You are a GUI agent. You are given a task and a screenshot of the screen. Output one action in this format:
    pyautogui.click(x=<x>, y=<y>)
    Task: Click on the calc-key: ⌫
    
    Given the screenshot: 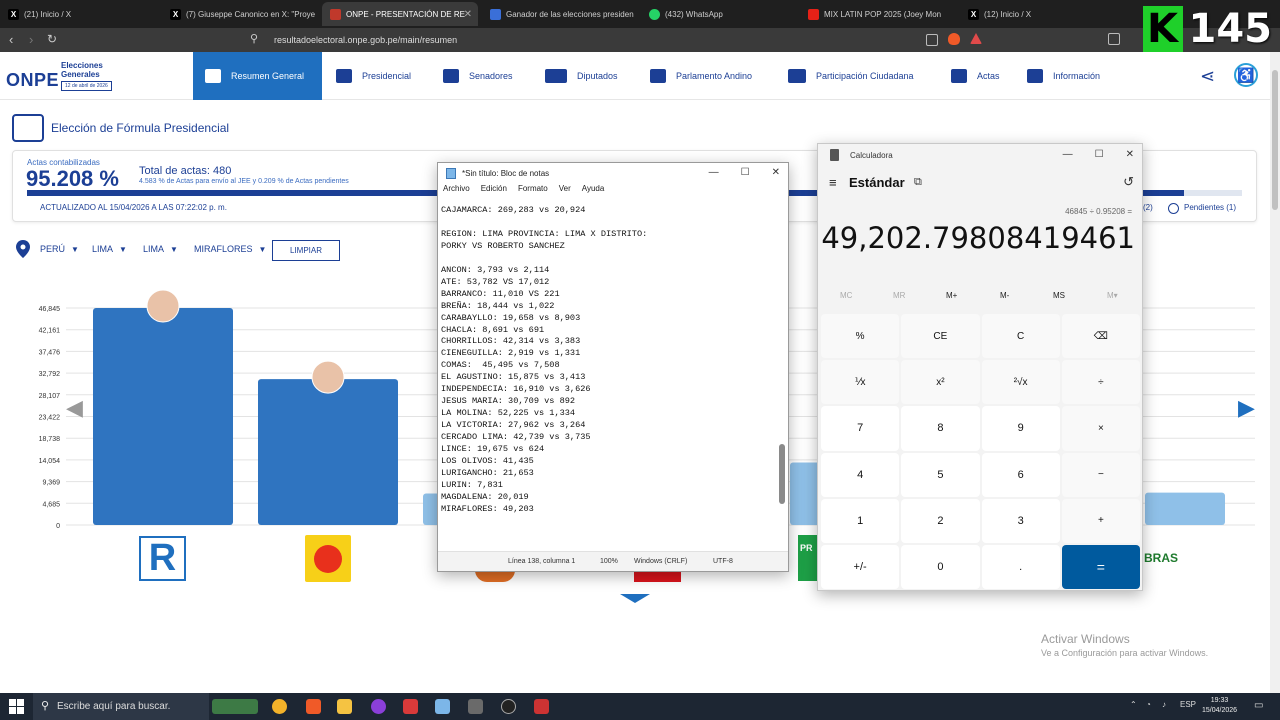 What is the action you would take?
    pyautogui.click(x=1100, y=336)
    